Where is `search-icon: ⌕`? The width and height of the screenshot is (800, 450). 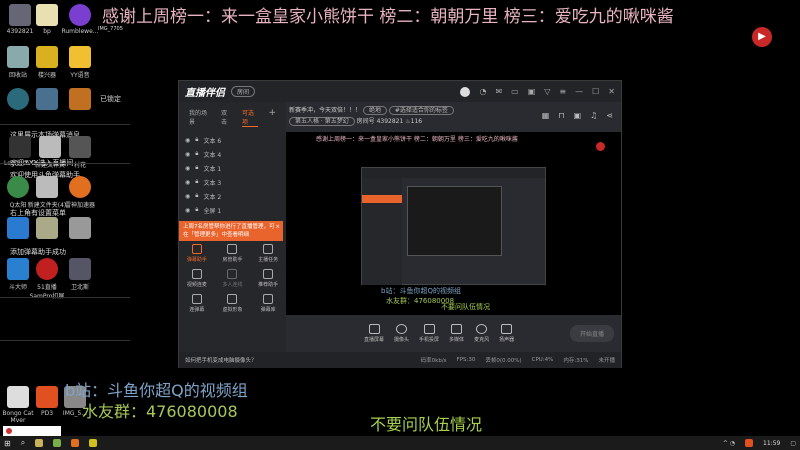 search-icon: ⌕ is located at coordinates (23, 443).